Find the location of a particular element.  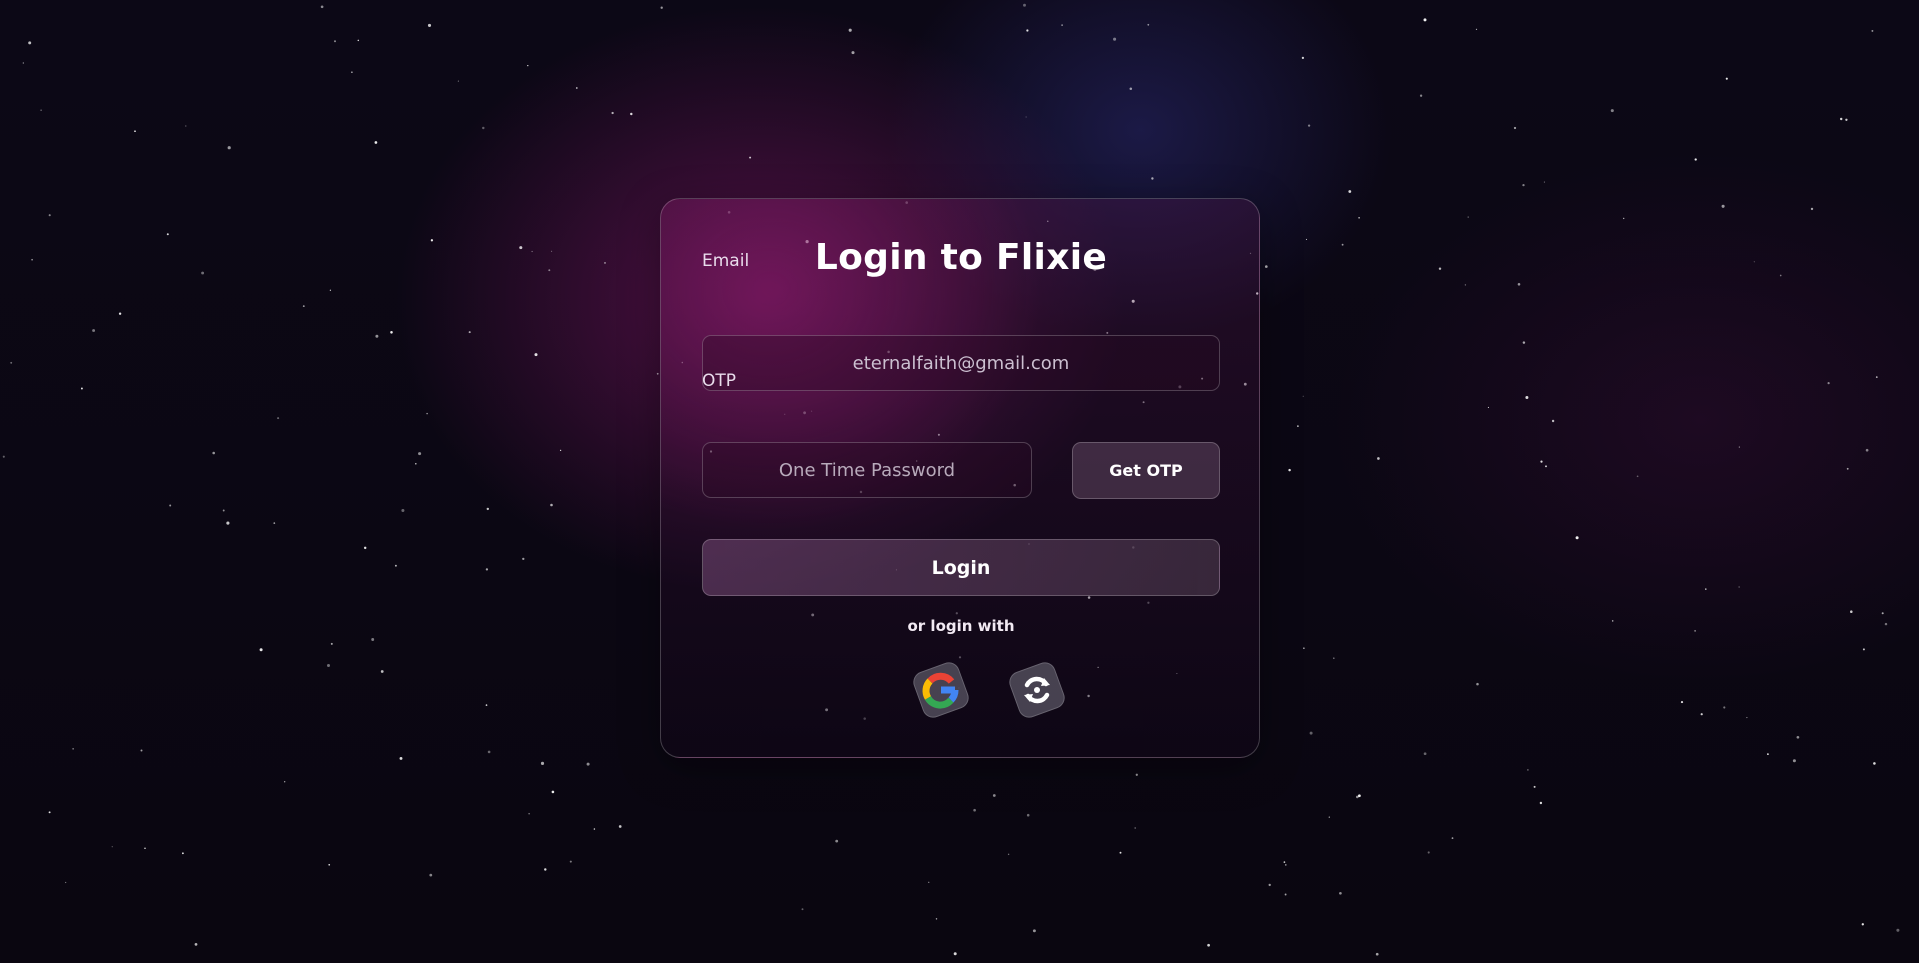

alt-provider-login-button is located at coordinates (1037, 690).